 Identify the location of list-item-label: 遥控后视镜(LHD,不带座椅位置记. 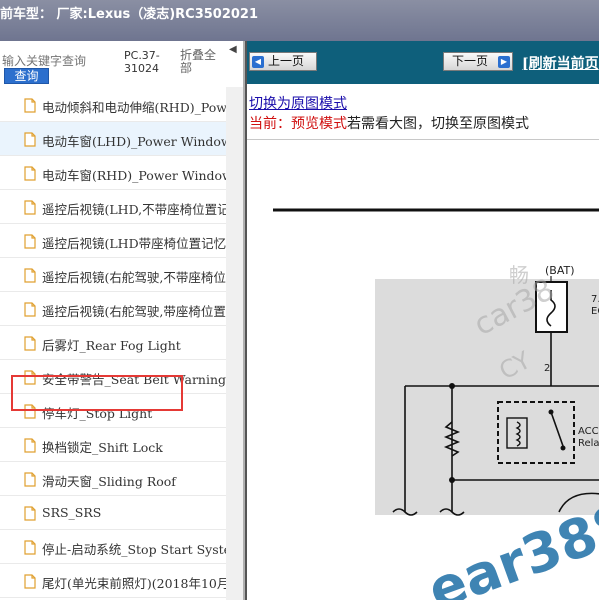
(134, 209).